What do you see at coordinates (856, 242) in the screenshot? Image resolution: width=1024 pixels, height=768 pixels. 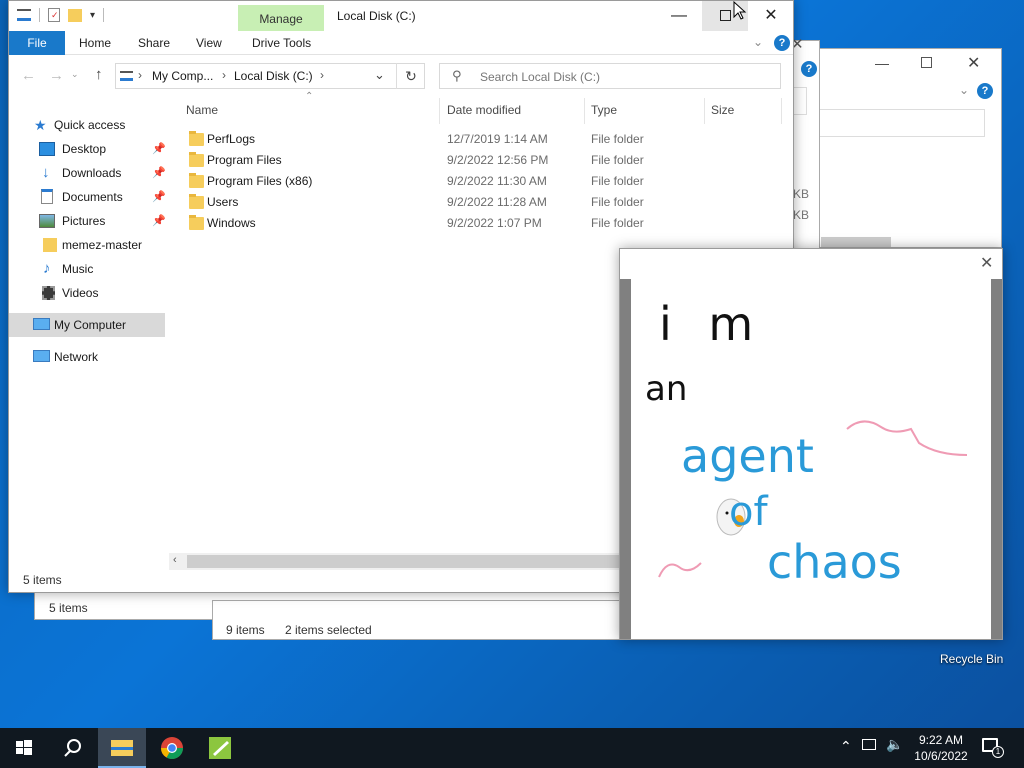 I see `horizontal-scrollbar` at bounding box center [856, 242].